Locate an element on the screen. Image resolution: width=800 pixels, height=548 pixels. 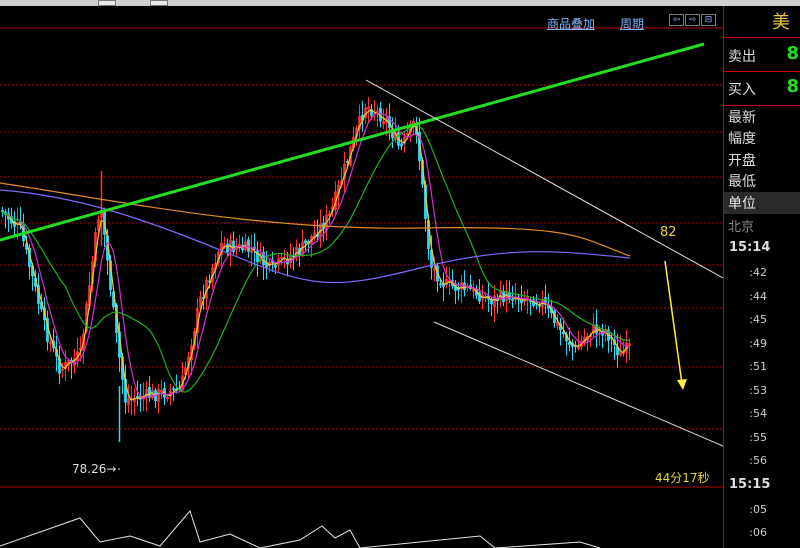
scroll-right-icon: ⇨ is located at coordinates (692, 20).